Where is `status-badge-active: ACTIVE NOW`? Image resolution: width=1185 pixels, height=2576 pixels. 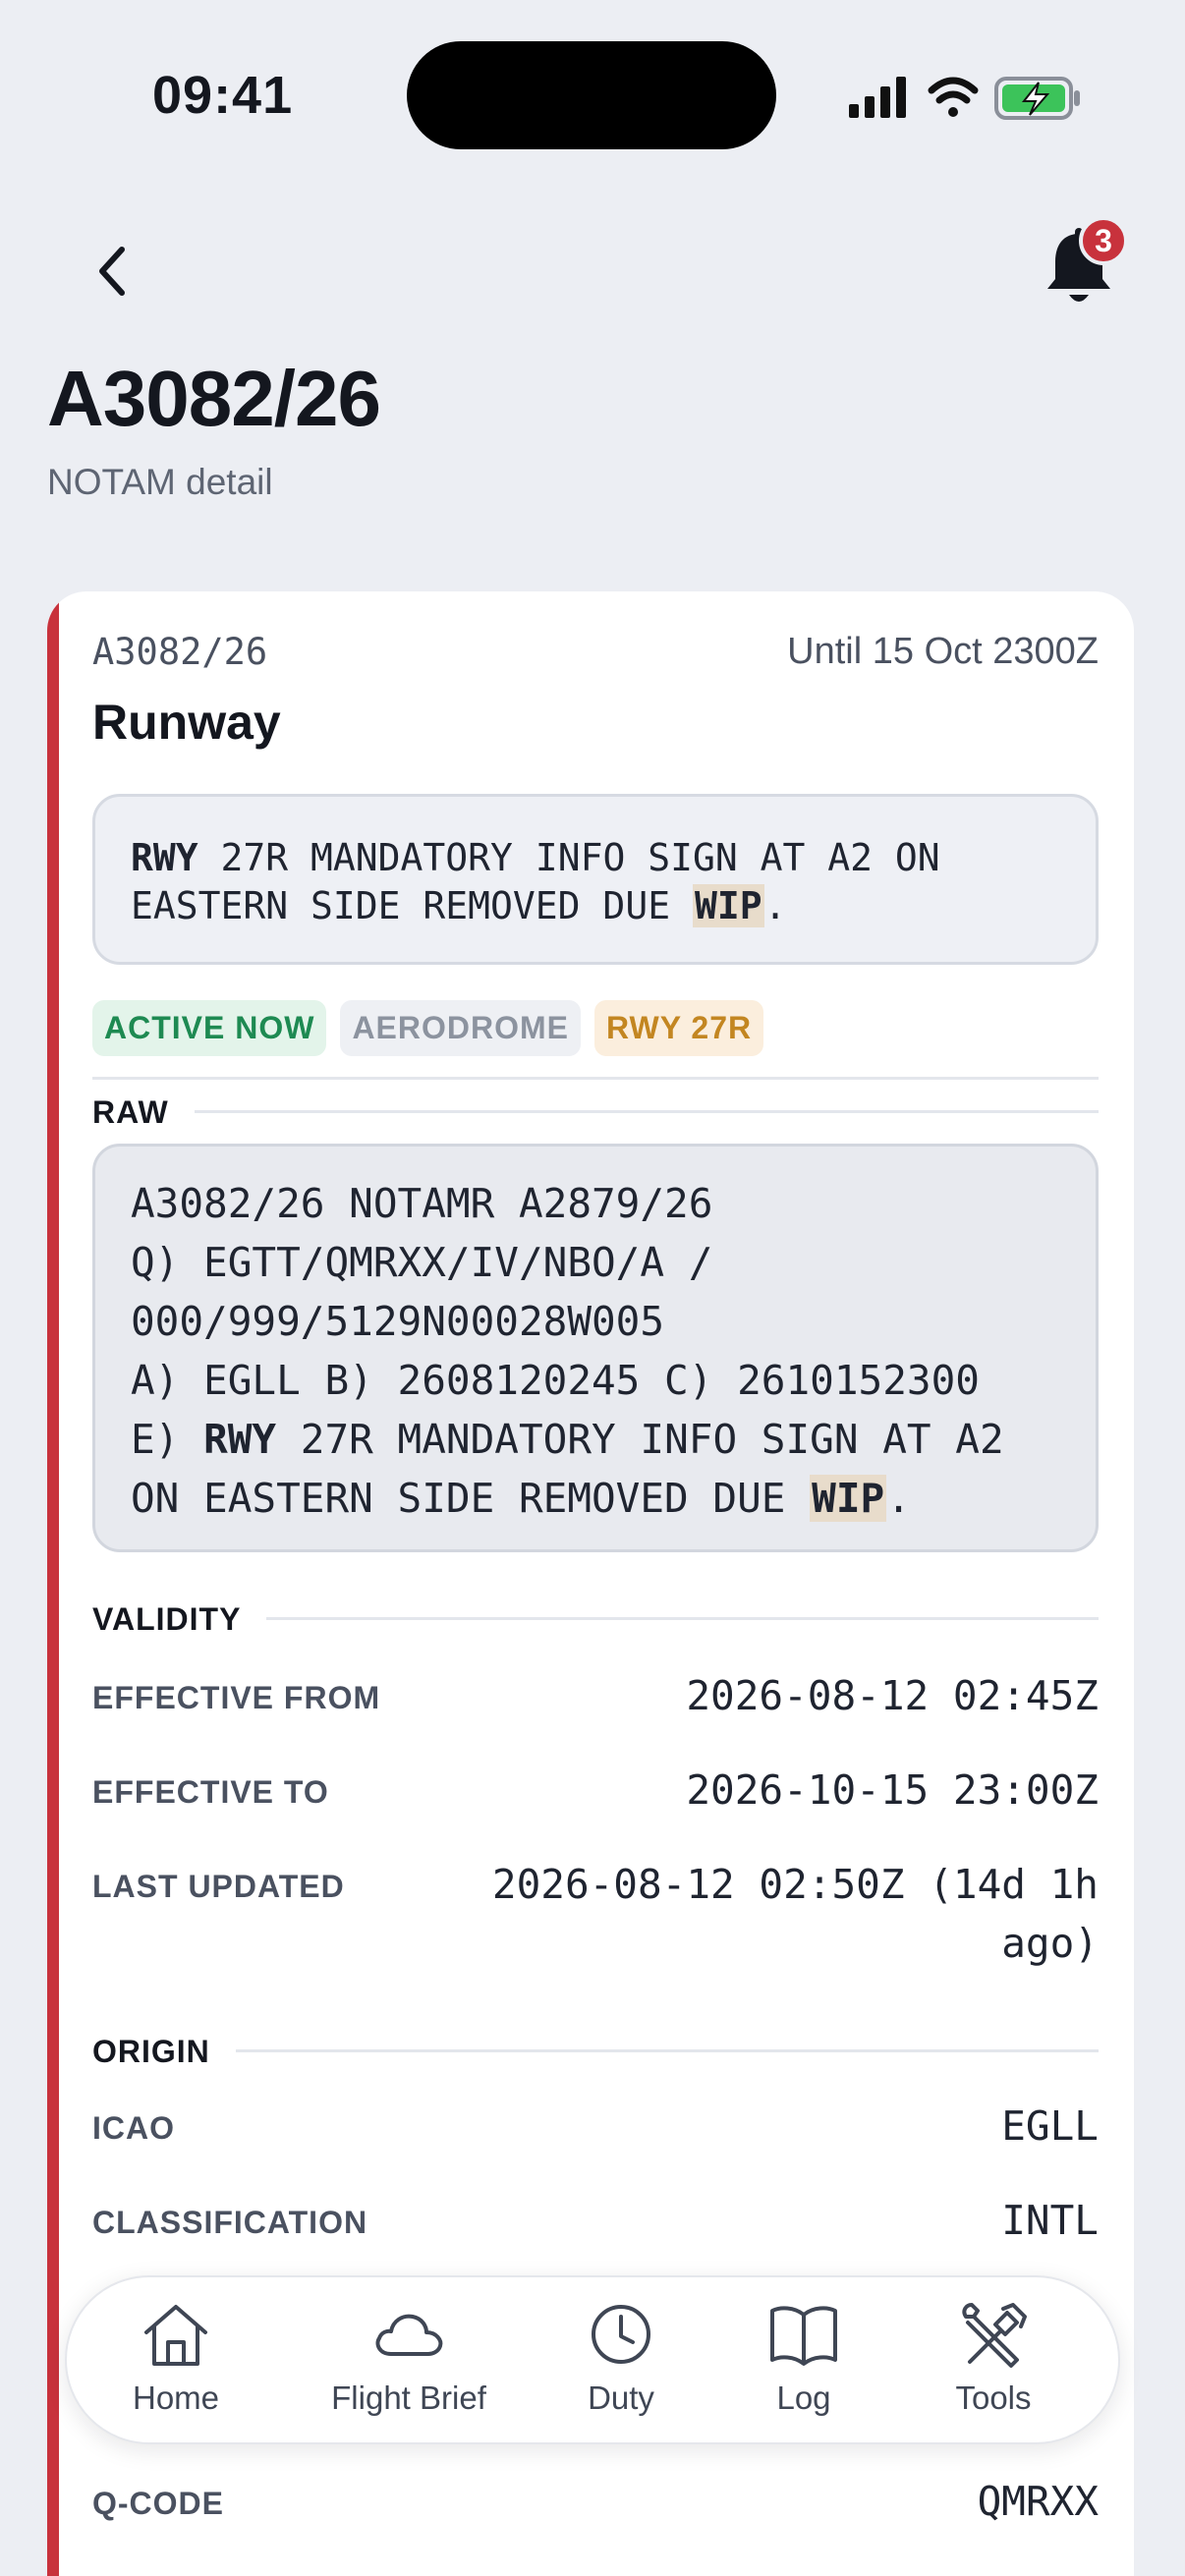 status-badge-active: ACTIVE NOW is located at coordinates (210, 1028).